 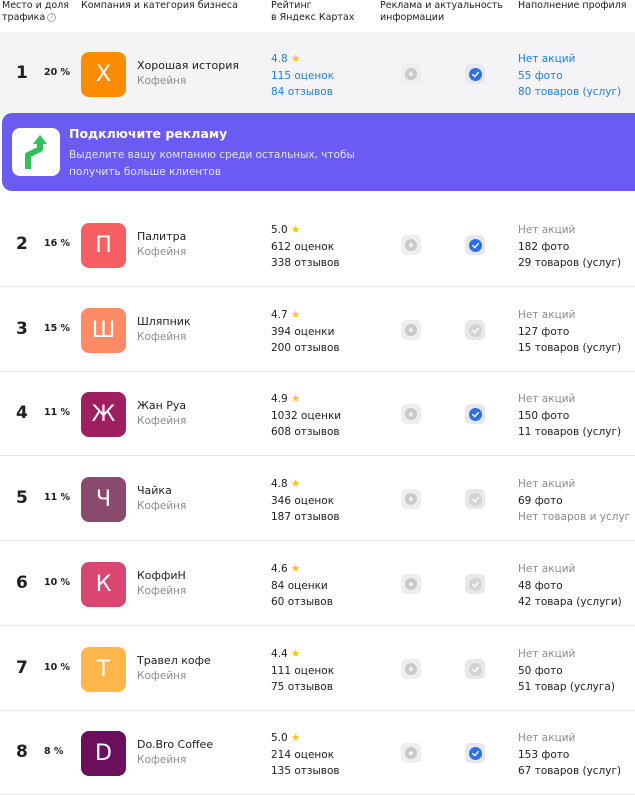 What do you see at coordinates (303, 331) in the screenshot?
I see `ratings-count: 394 оценки` at bounding box center [303, 331].